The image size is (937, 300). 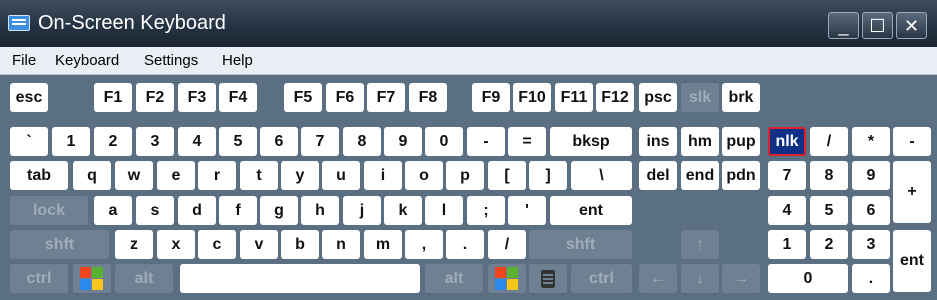 What do you see at coordinates (345, 97) in the screenshot?
I see `key-f6: F6` at bounding box center [345, 97].